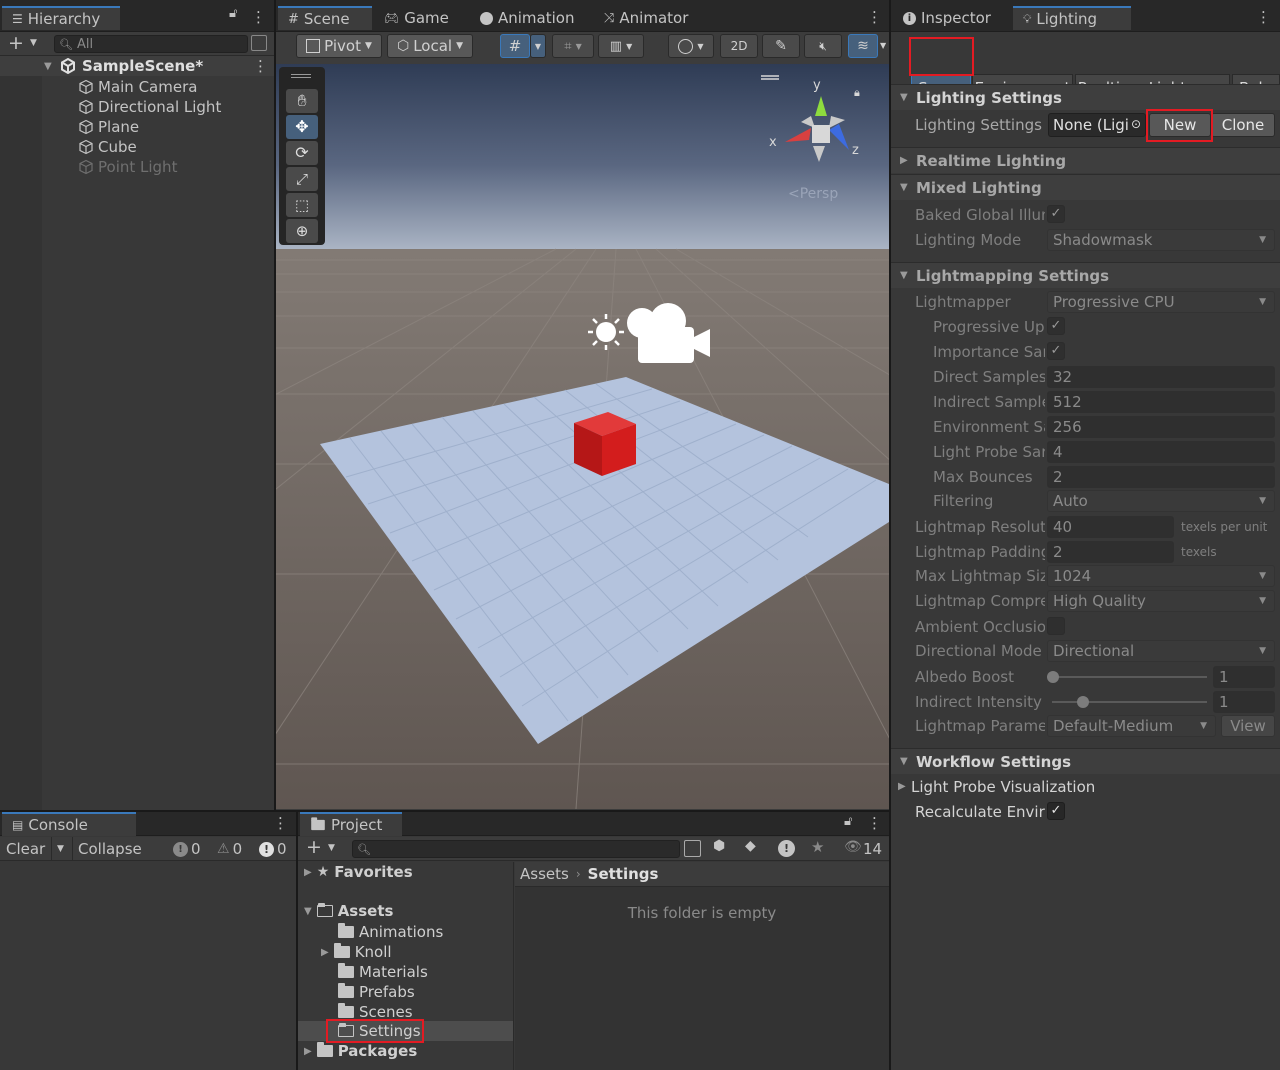 The height and width of the screenshot is (1070, 1280). What do you see at coordinates (1056, 214) in the screenshot?
I see `baked-gi-checkbox: ✓` at bounding box center [1056, 214].